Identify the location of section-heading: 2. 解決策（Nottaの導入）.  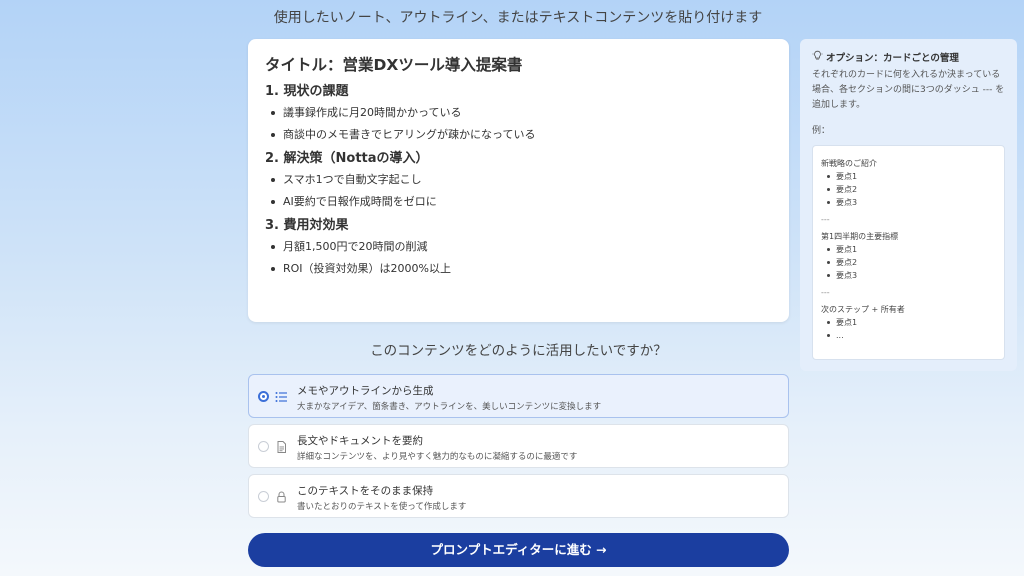
(347, 158).